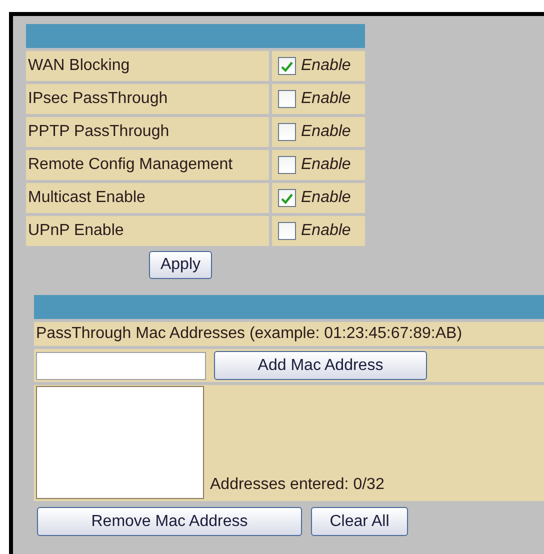  I want to click on option-label: PPTP PassThrough, so click(147, 132).